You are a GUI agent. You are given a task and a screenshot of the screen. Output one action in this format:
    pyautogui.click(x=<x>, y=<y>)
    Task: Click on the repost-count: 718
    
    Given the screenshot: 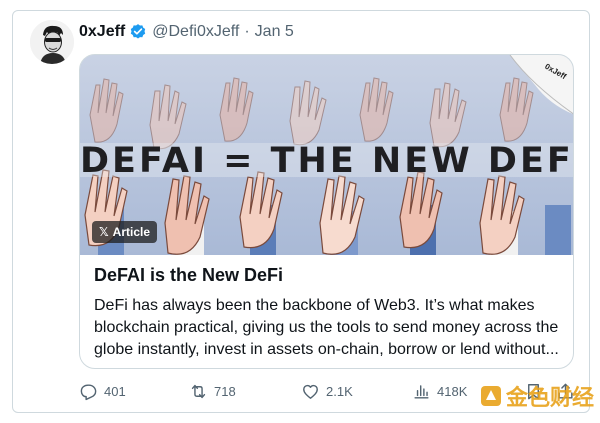 What is the action you would take?
    pyautogui.click(x=225, y=391)
    